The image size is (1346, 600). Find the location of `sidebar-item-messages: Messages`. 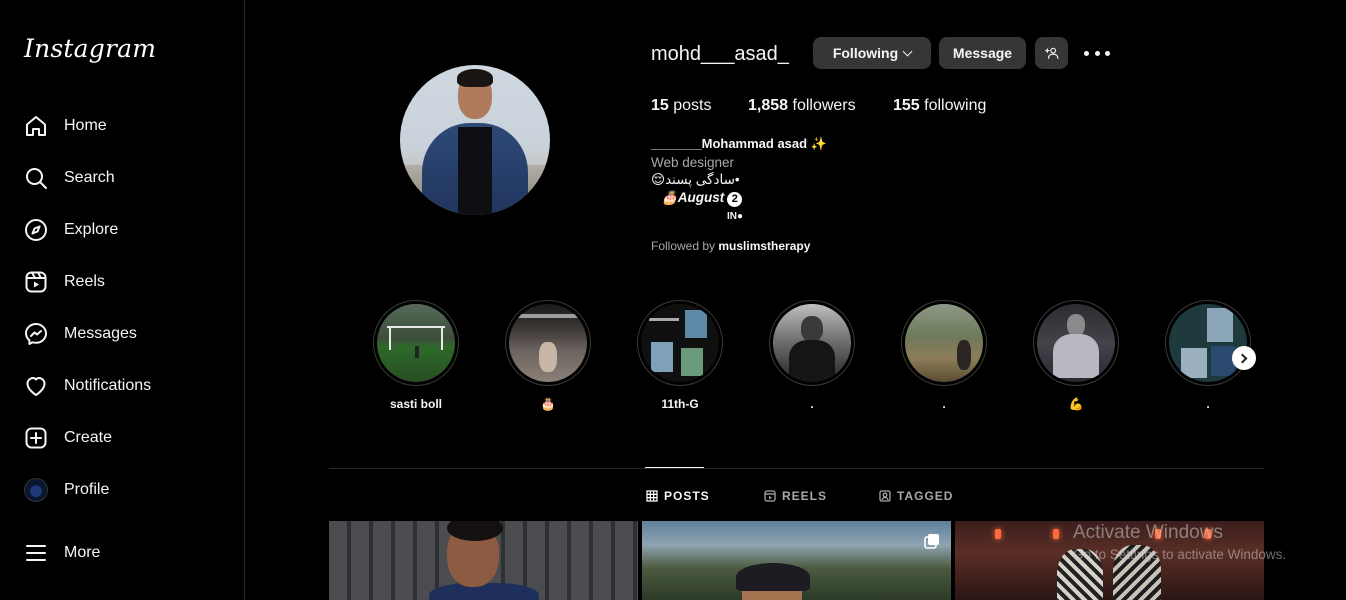

sidebar-item-messages: Messages is located at coordinates (123, 334).